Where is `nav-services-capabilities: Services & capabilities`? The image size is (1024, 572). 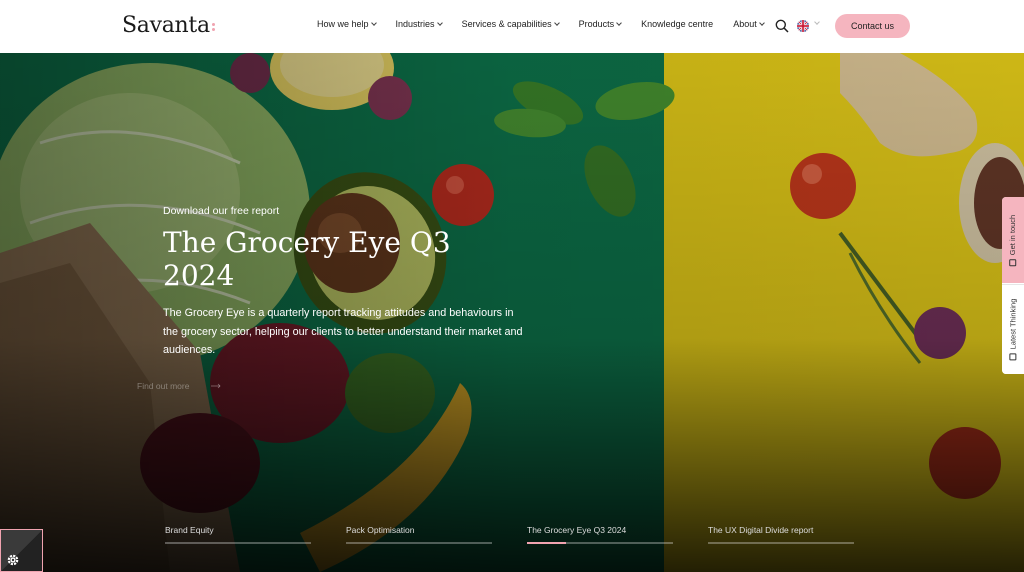 nav-services-capabilities: Services & capabilities is located at coordinates (511, 24).